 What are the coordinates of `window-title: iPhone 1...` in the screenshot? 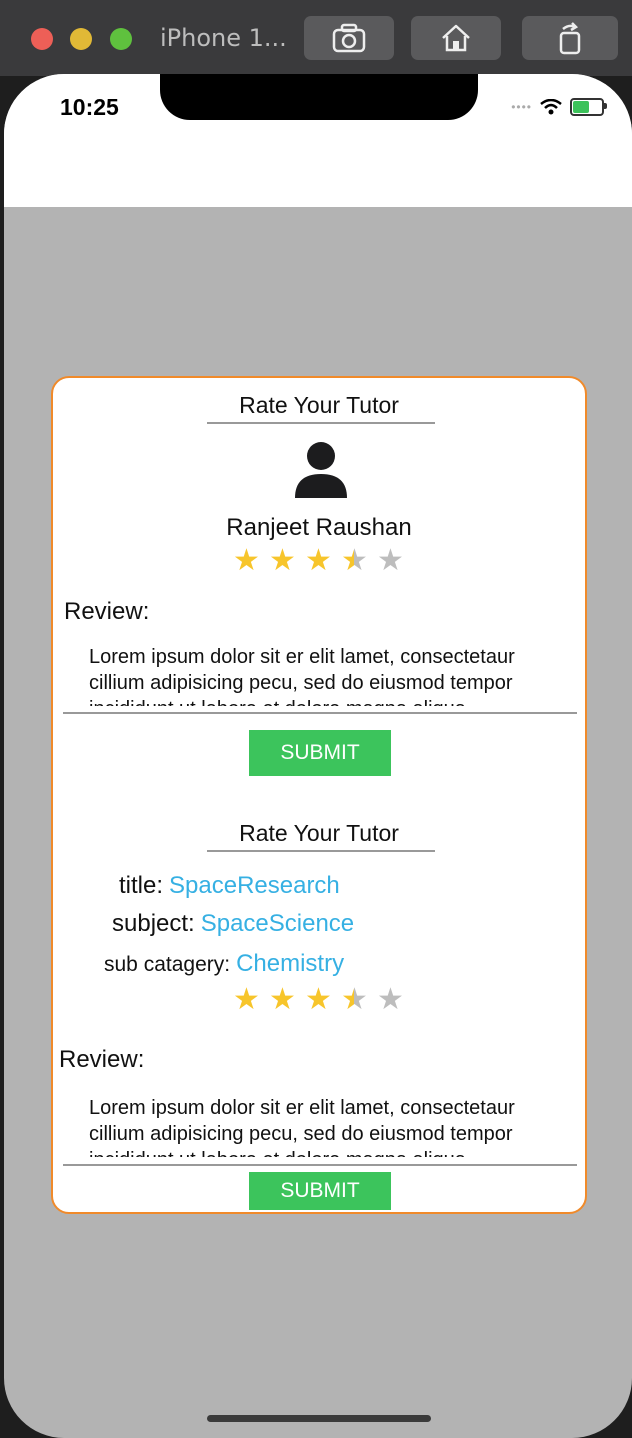 It's located at (223, 38).